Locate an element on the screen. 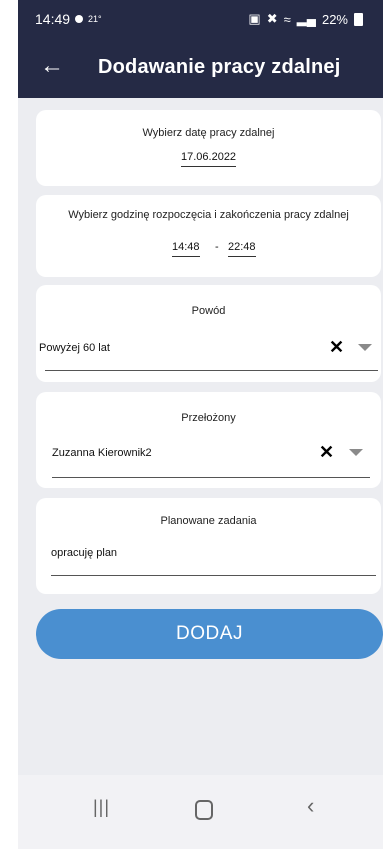 The height and width of the screenshot is (849, 383). status-bar-right: ▣ ✖ ≈ ▂▄ 22% is located at coordinates (305, 19).